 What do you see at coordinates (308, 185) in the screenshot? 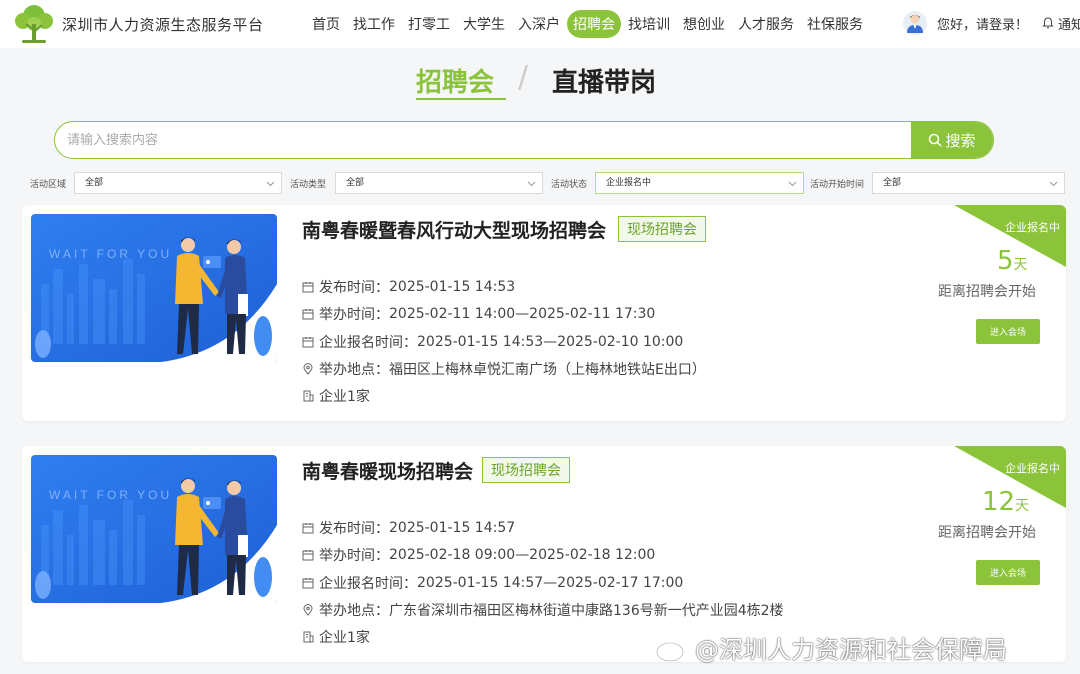
I see `filter-label-type: 活动类型` at bounding box center [308, 185].